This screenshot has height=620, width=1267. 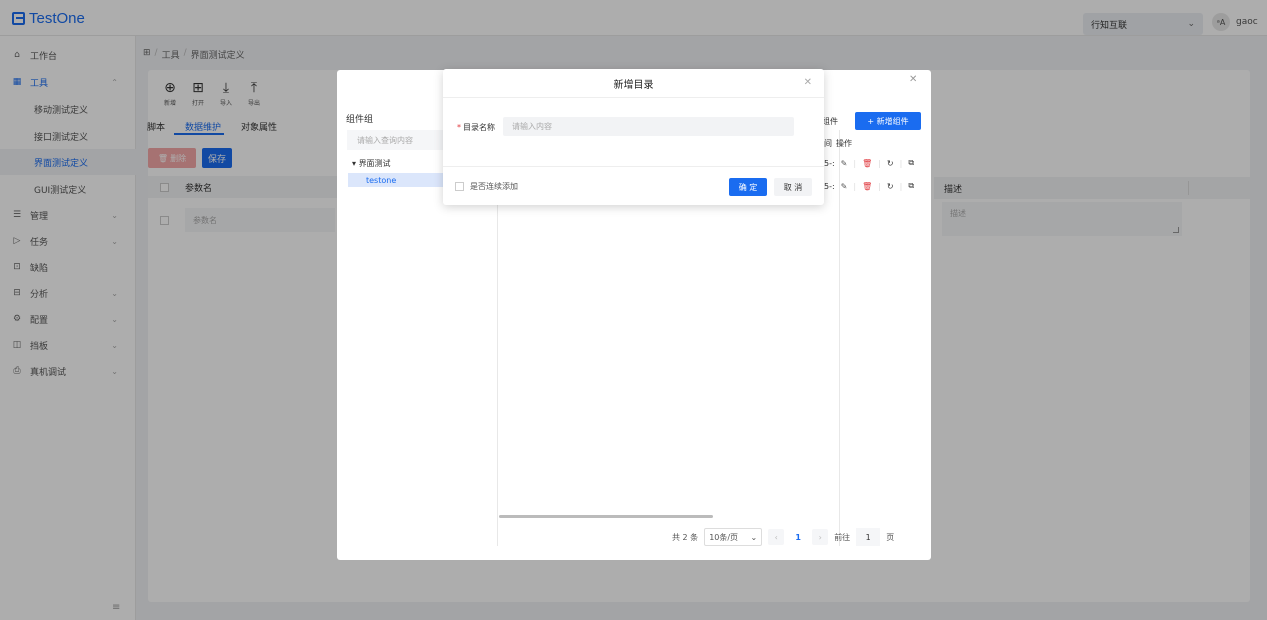 What do you see at coordinates (793, 187) in the screenshot?
I see `cancel-button: 取 消` at bounding box center [793, 187].